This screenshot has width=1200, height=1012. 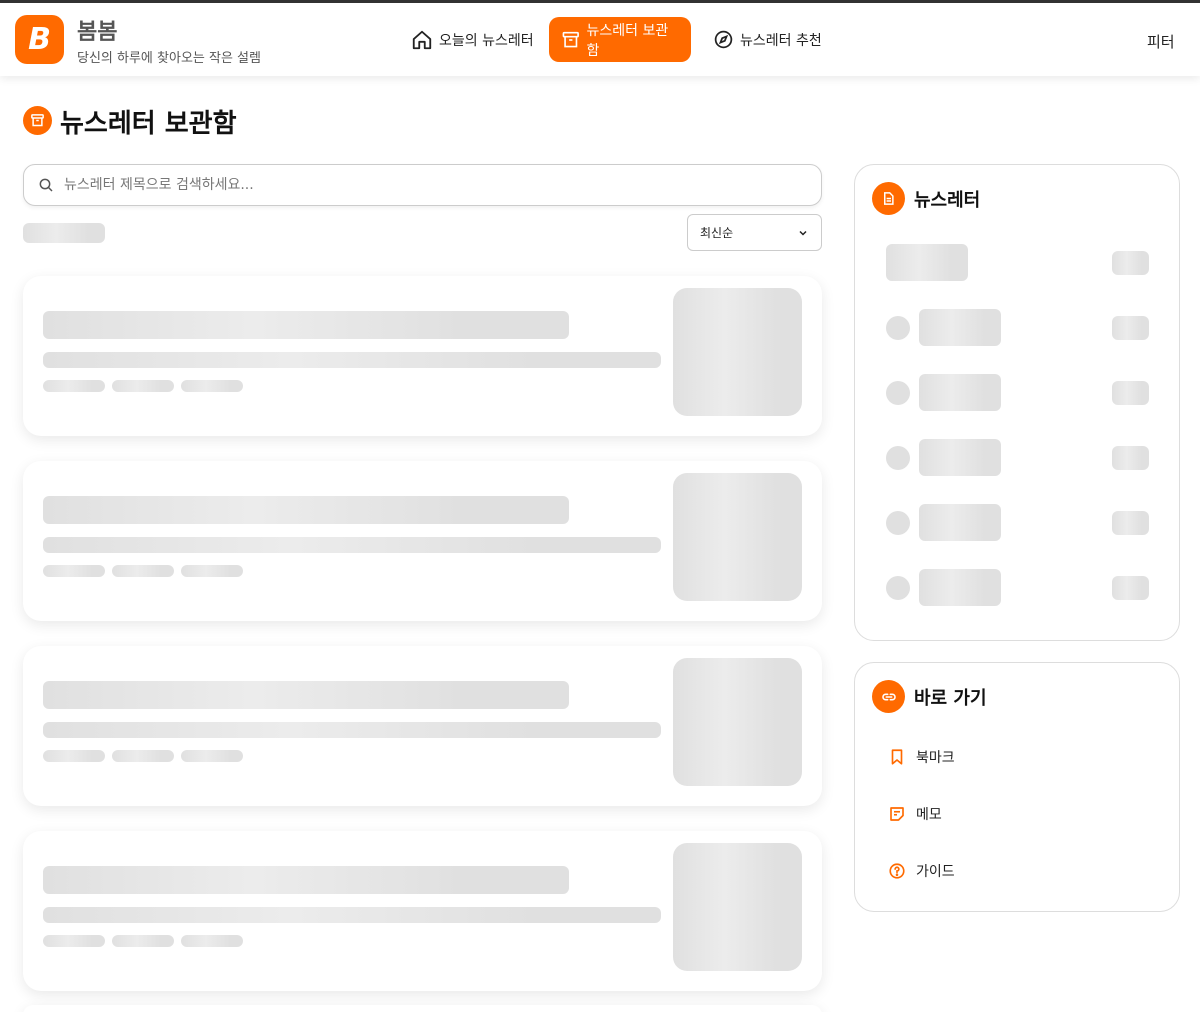 I want to click on search-icon, so click(x=46, y=185).